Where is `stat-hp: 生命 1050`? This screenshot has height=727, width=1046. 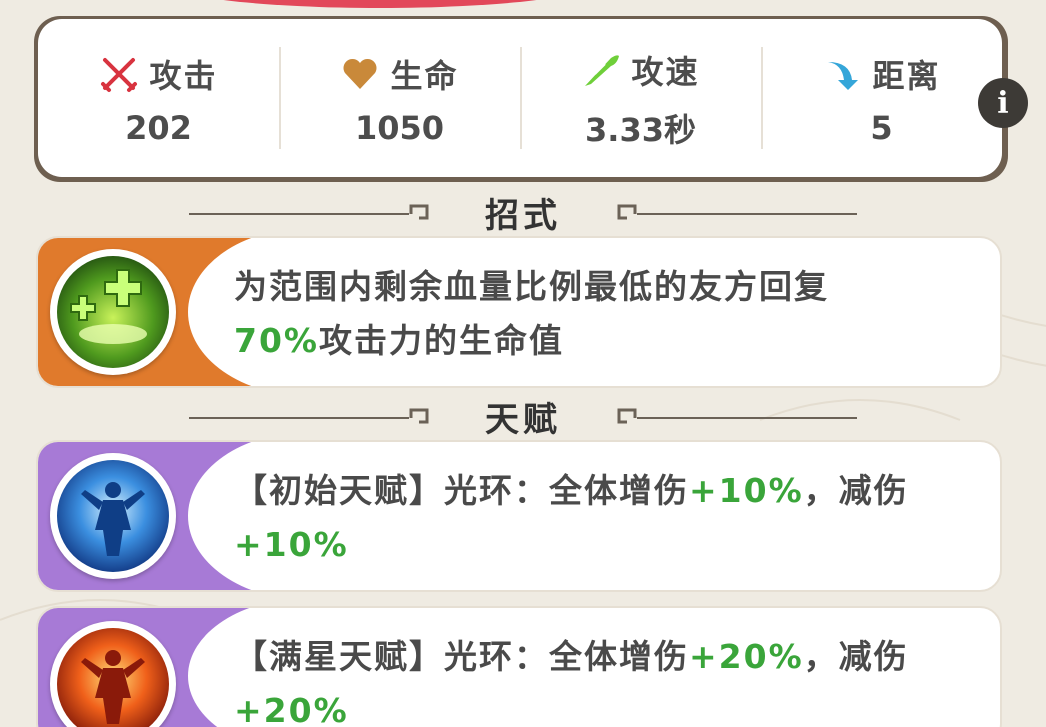
stat-hp: 生命 1050 is located at coordinates (399, 98).